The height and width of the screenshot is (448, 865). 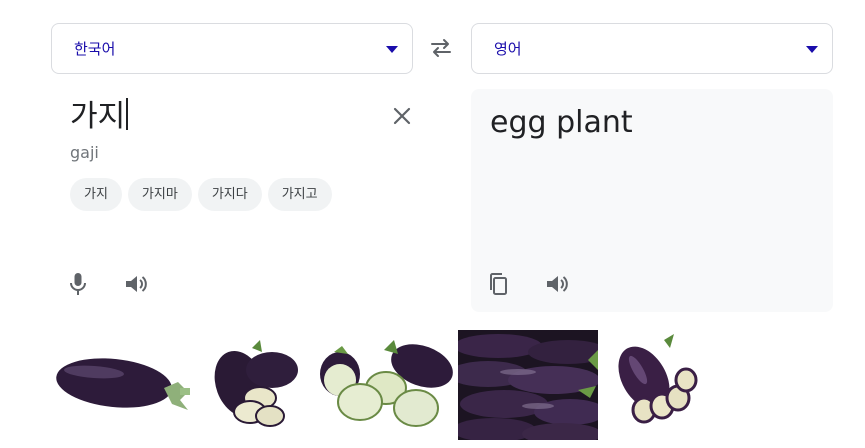 I want to click on swap-icon, so click(x=441, y=48).